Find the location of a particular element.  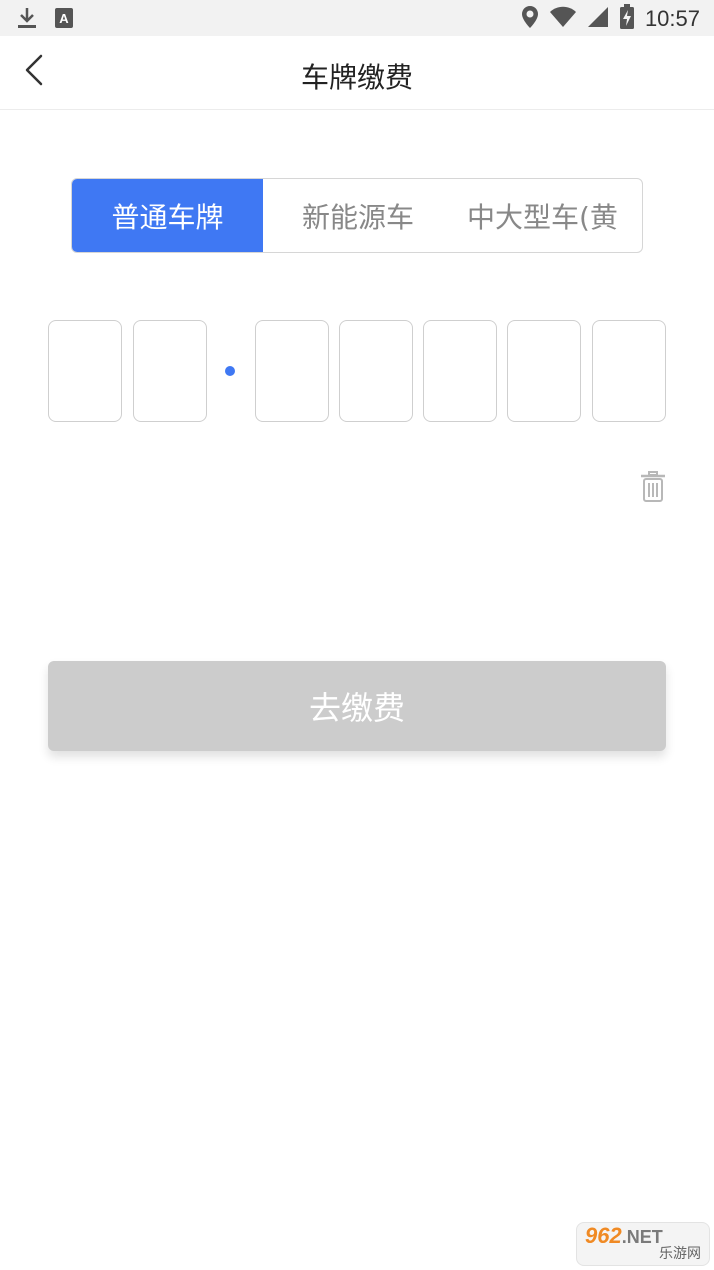

watermark-suffix: .NET is located at coordinates (642, 1237).